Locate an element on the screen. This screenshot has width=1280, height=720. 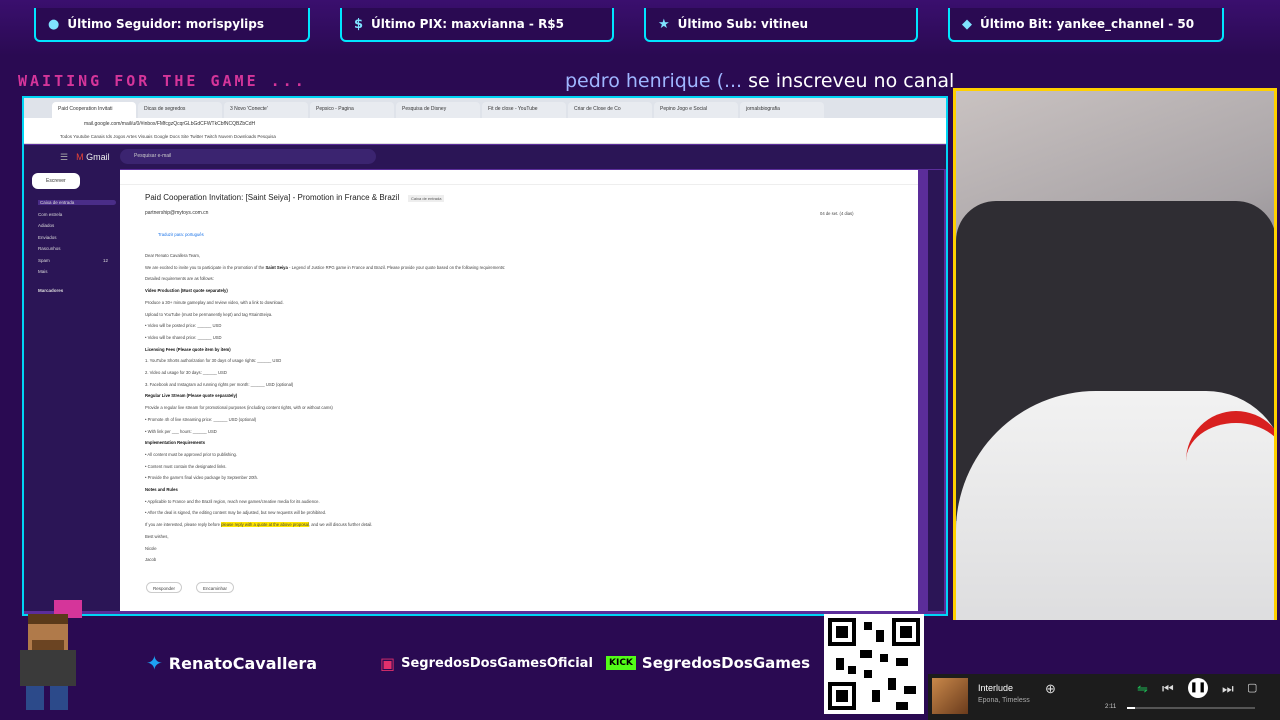
sidebar-item-mais: Mais is located at coordinates (76, 271).